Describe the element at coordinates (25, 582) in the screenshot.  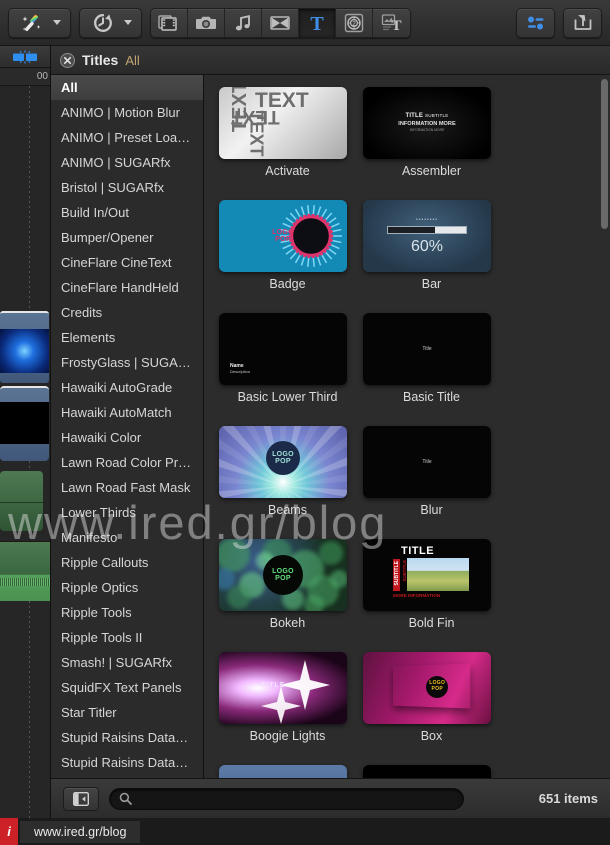
I see `audio-waveform` at that location.